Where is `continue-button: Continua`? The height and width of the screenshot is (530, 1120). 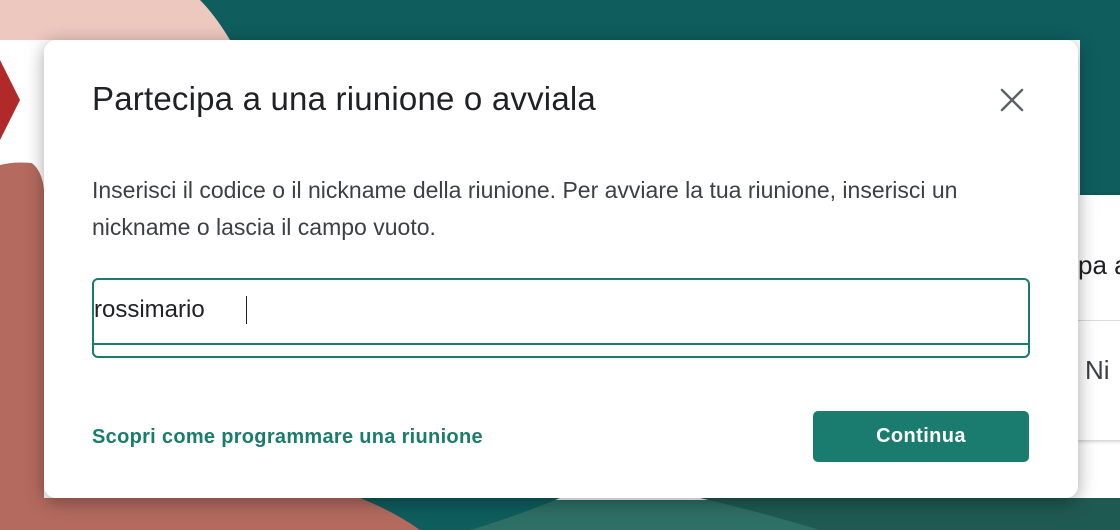
continue-button: Continua is located at coordinates (921, 436).